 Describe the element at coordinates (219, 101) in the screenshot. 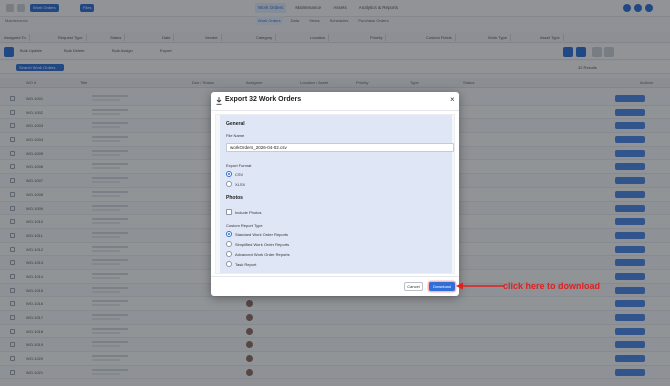

I see `download-icon` at that location.